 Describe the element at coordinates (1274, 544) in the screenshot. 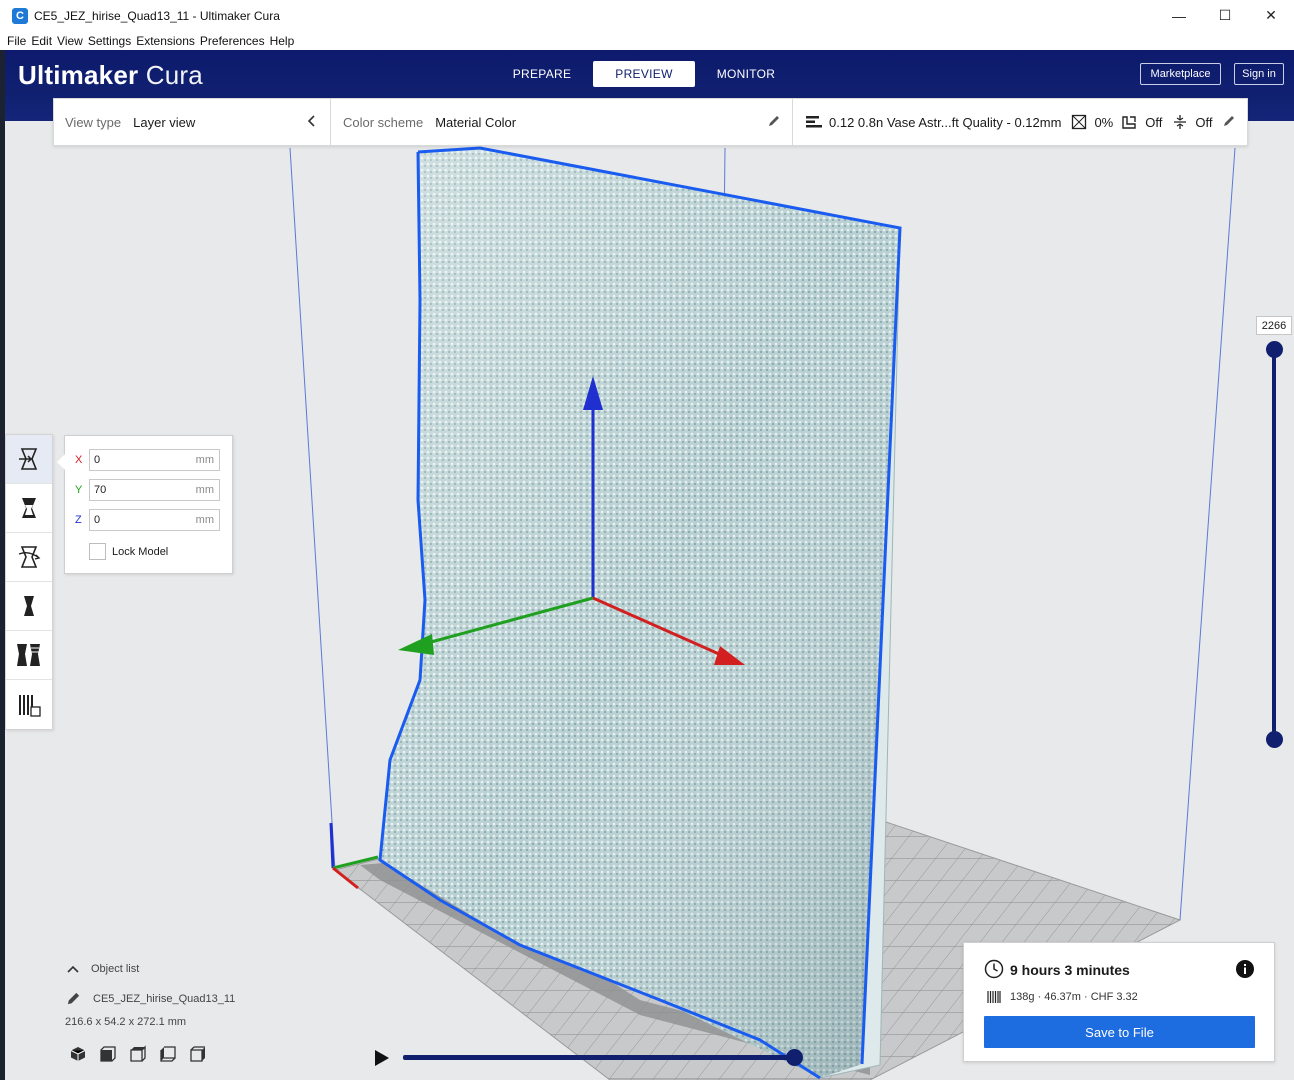

I see `layer-slider-track` at that location.